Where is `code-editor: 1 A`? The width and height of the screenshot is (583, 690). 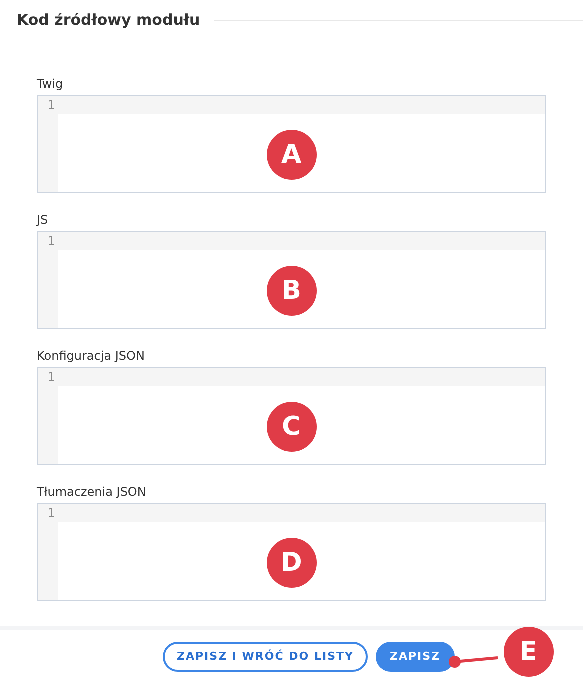
code-editor: 1 A is located at coordinates (291, 144).